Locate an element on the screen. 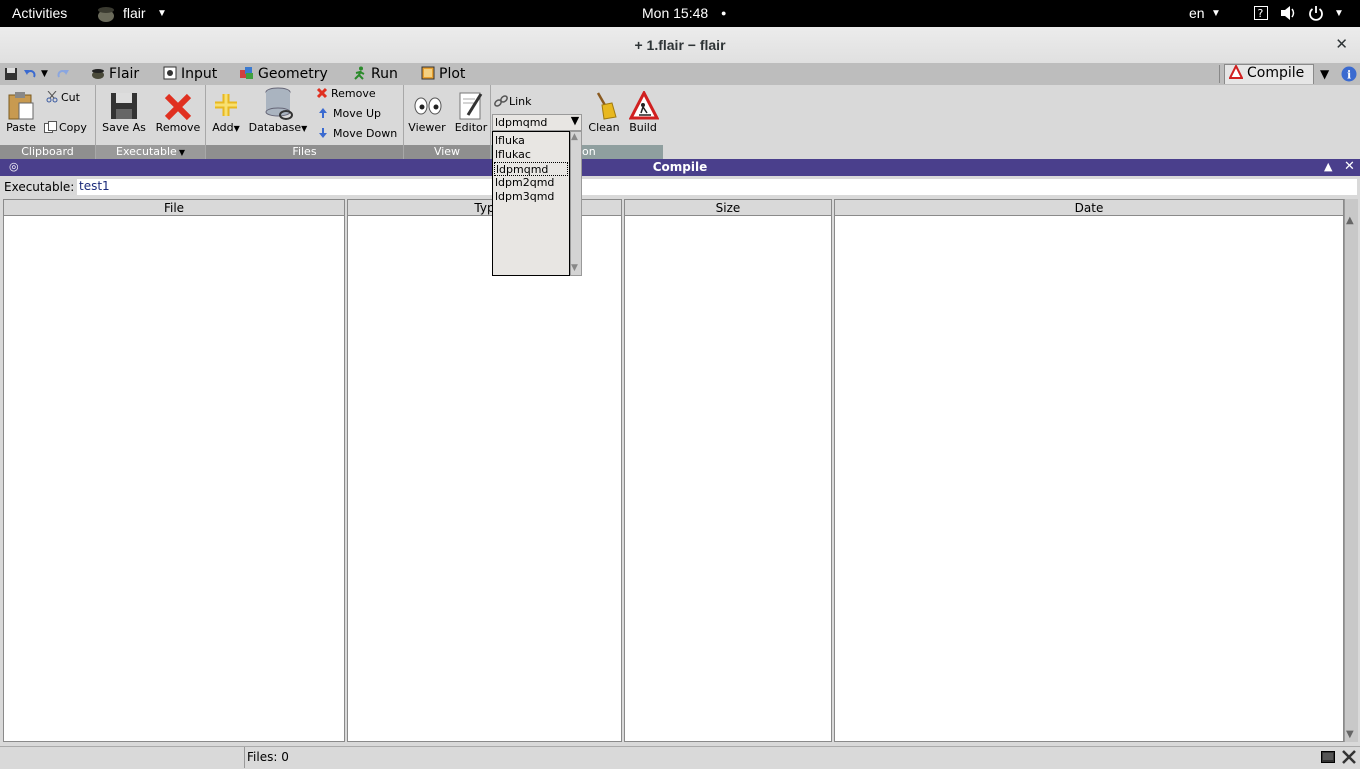  editor-button: Editor is located at coordinates (471, 112).